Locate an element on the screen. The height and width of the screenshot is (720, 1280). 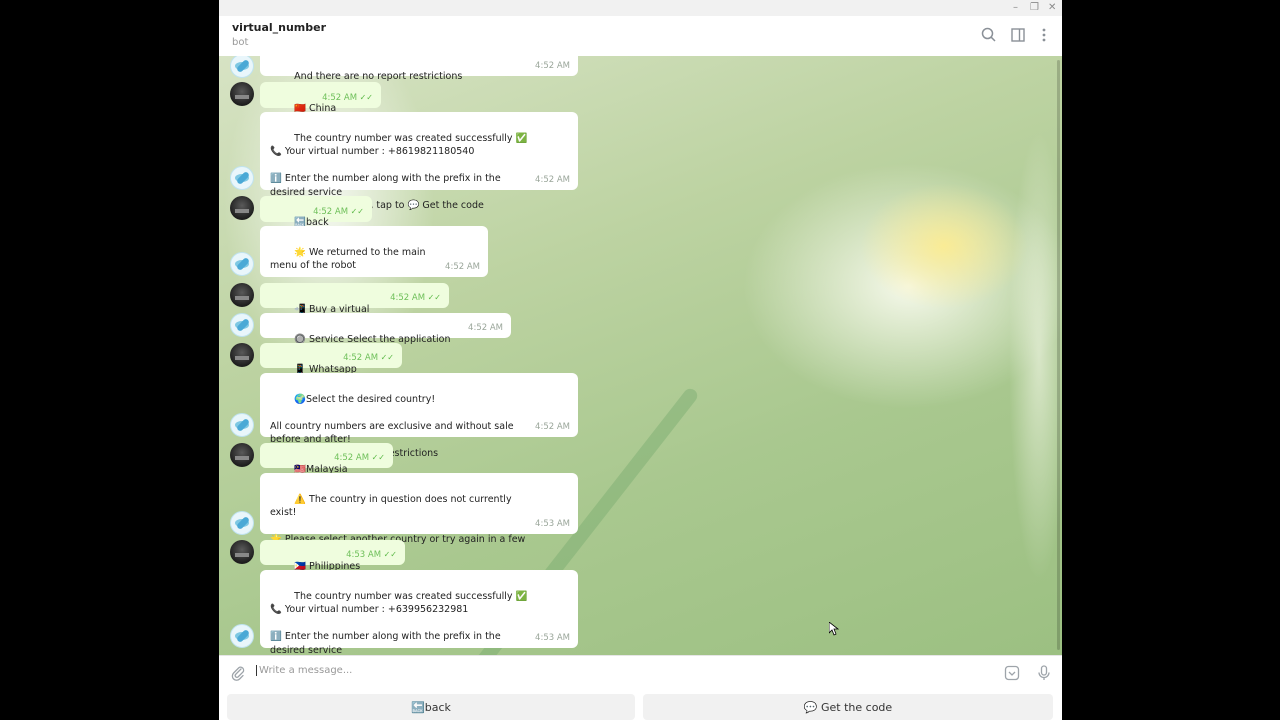
scrollbar is located at coordinates (1058, 355).